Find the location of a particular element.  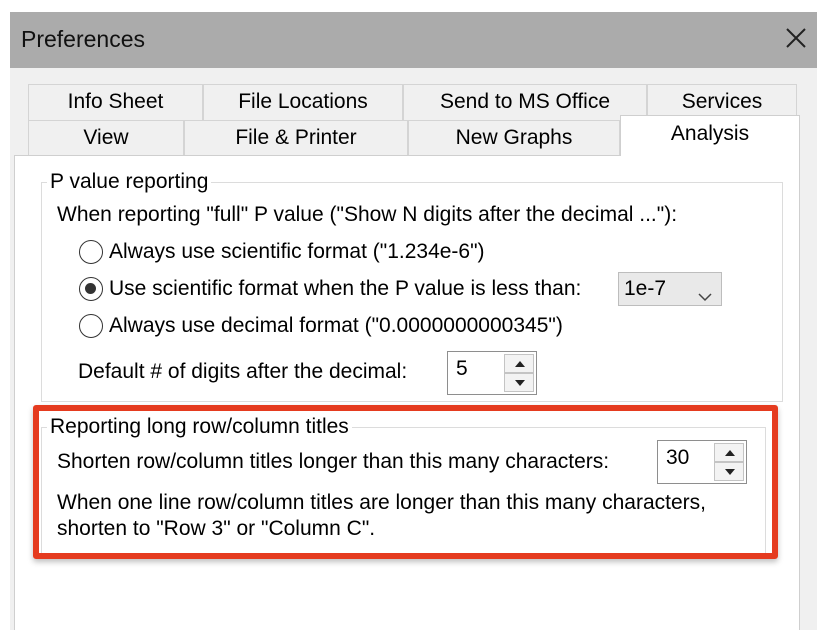

titles-note-line2: shorten to "Row 3" or "Column C". is located at coordinates (216, 528).